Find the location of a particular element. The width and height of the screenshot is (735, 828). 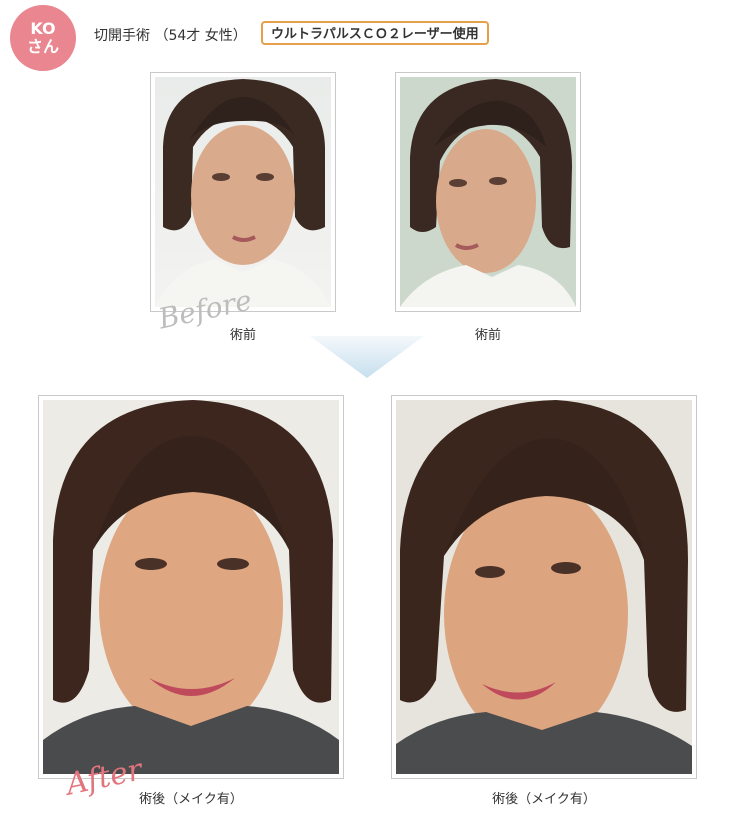

before-front-image is located at coordinates (243, 192).